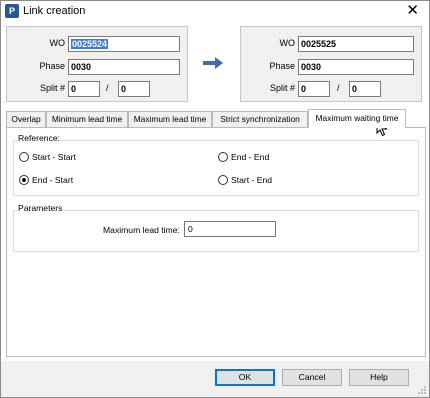 The width and height of the screenshot is (430, 398). Describe the element at coordinates (379, 377) in the screenshot. I see `help-button: Help` at that location.